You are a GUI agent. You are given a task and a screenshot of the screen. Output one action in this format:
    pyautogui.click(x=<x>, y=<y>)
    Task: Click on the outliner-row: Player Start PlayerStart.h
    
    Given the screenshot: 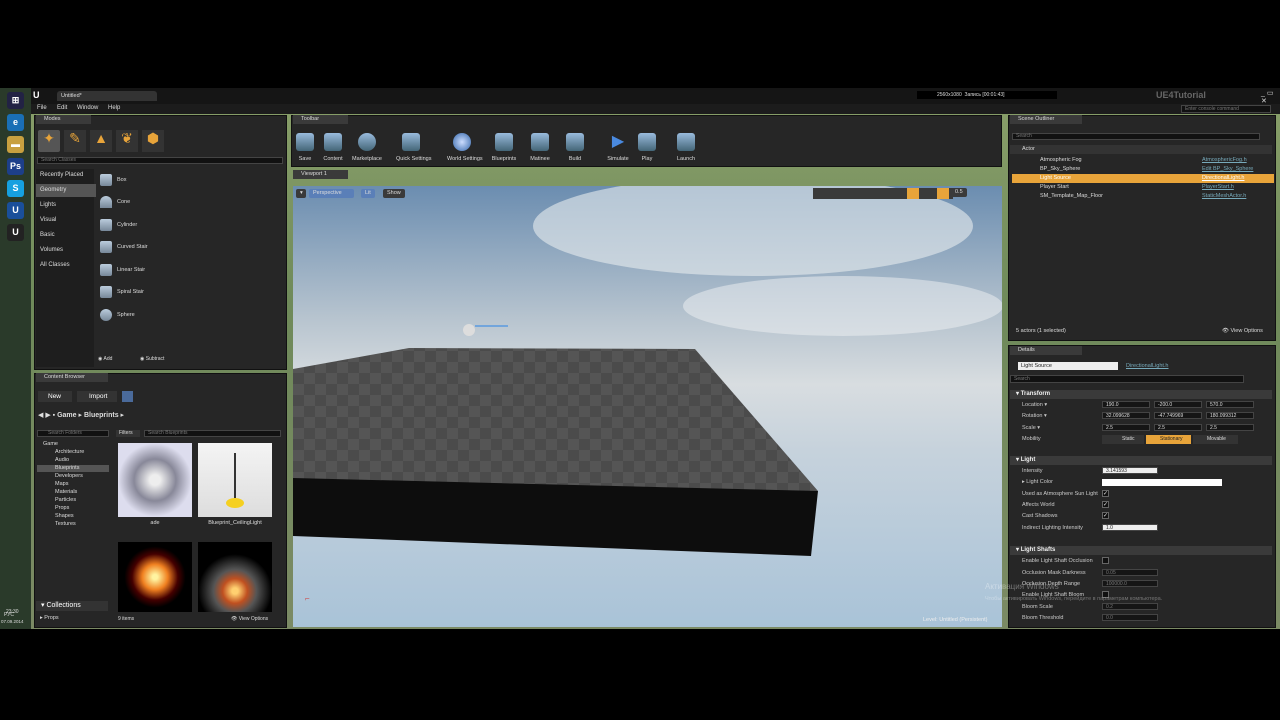 What is the action you would take?
    pyautogui.click(x=1143, y=187)
    